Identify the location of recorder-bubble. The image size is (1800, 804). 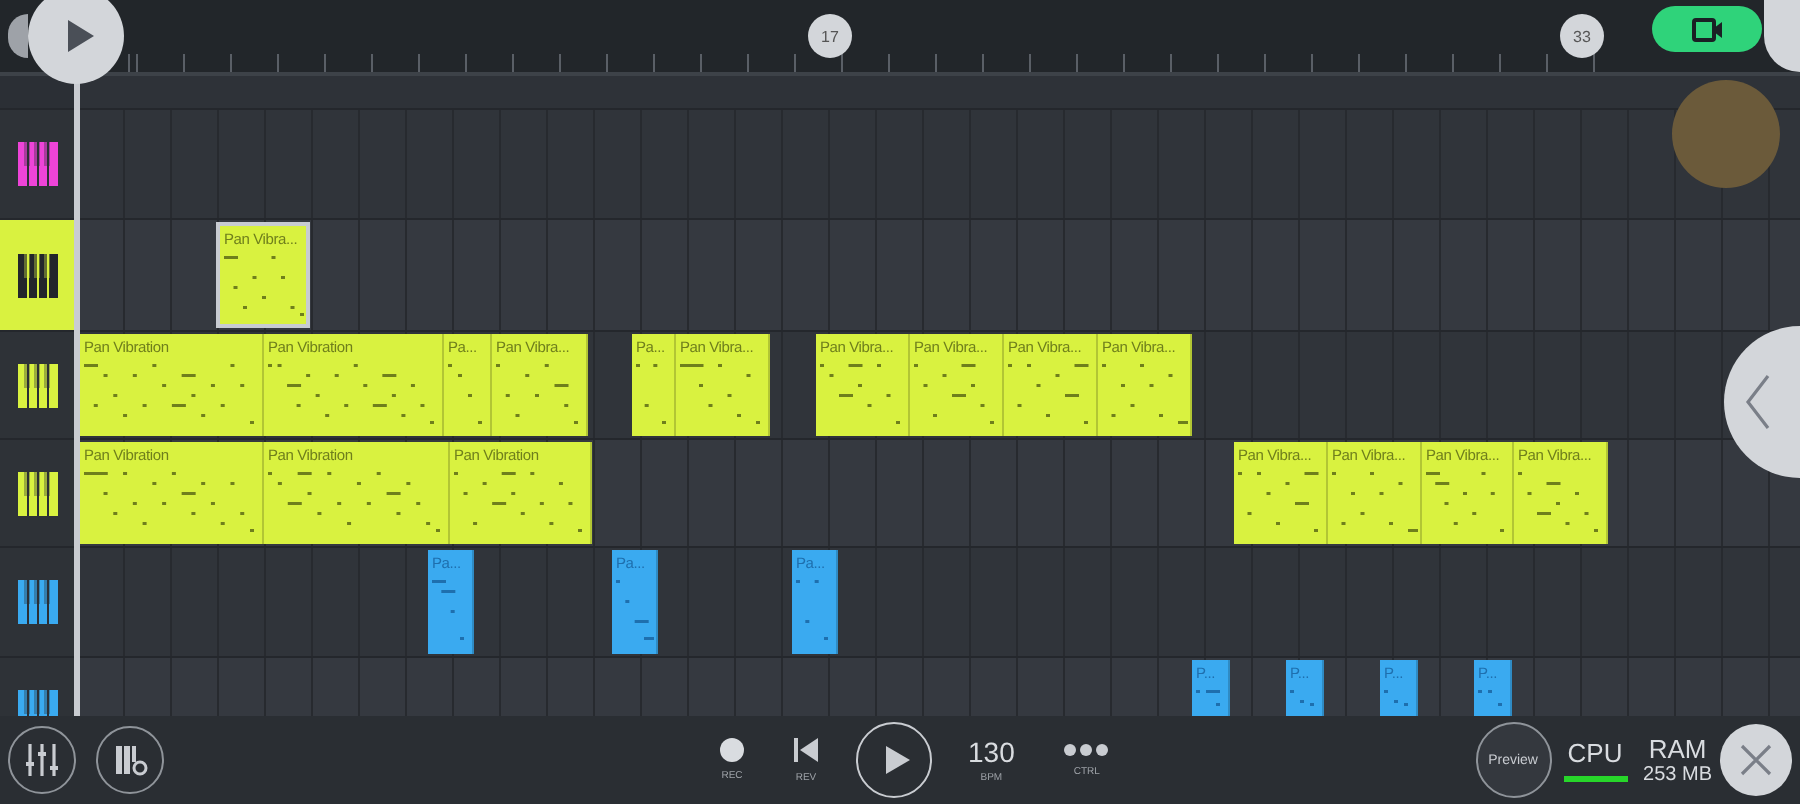
(1782, 36).